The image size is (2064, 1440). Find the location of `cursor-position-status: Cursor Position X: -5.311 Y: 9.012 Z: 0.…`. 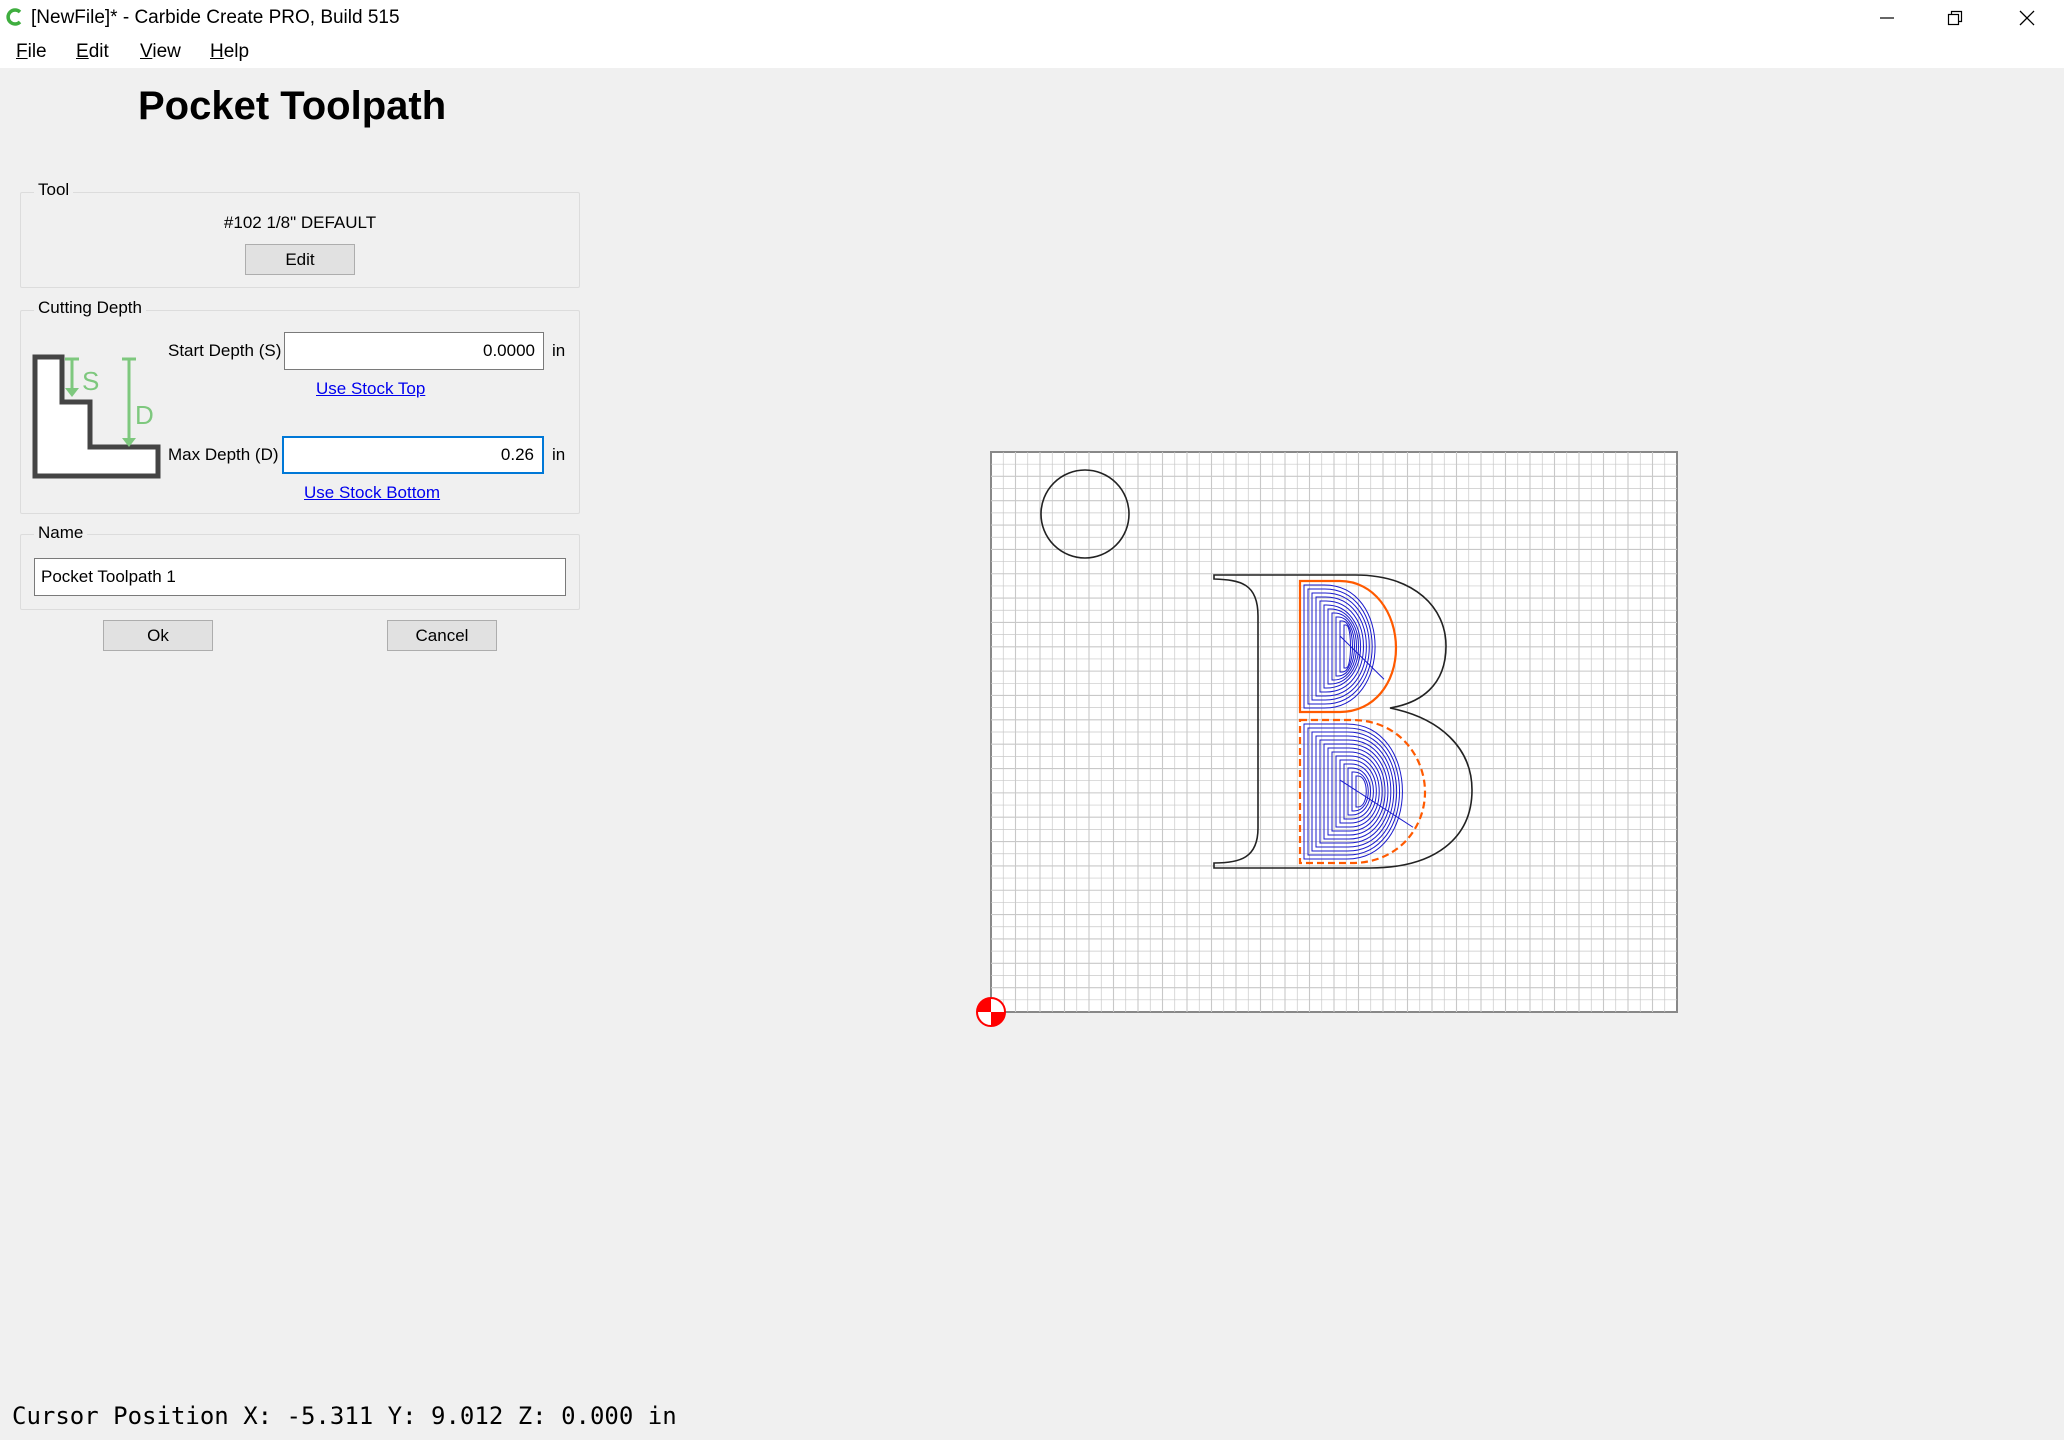

cursor-position-status: Cursor Position X: -5.311 Y: 9.012 Z: 0.… is located at coordinates (344, 1416).